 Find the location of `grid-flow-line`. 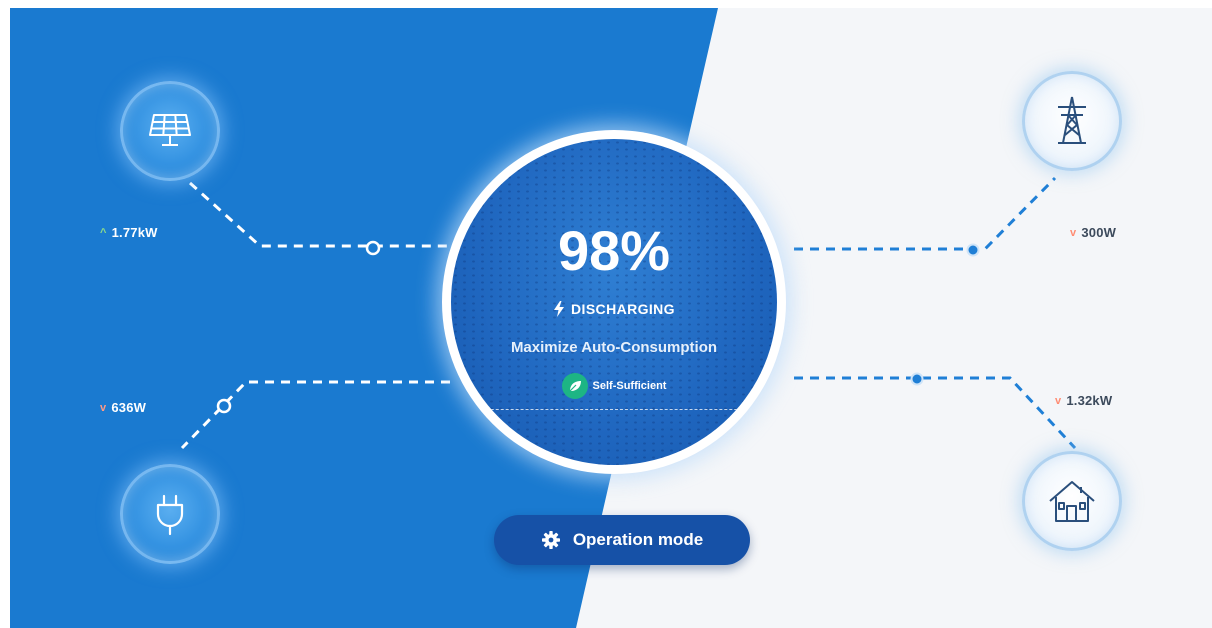

grid-flow-line is located at coordinates (925, 213).